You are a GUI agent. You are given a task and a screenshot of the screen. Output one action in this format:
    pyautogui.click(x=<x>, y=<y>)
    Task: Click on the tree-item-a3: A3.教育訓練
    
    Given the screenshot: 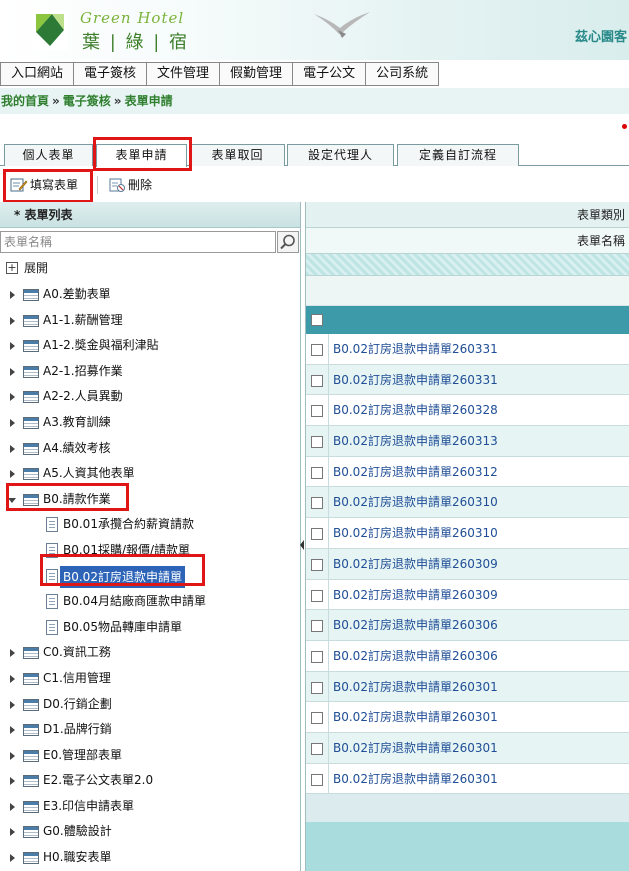 What is the action you would take?
    pyautogui.click(x=150, y=423)
    